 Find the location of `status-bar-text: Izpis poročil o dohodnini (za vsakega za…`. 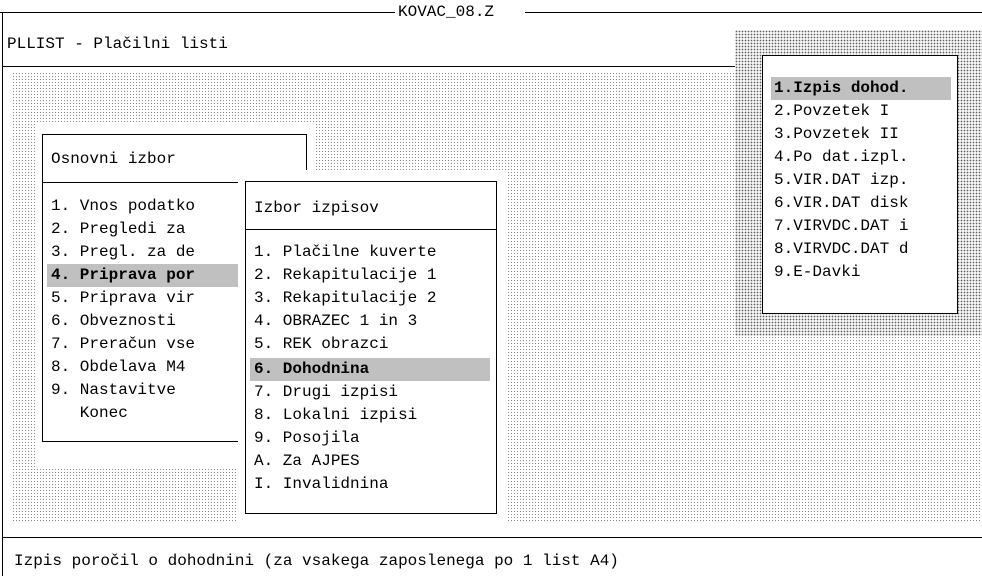

status-bar-text: Izpis poročil o dohodnini (za vsakega za… is located at coordinates (316, 561).